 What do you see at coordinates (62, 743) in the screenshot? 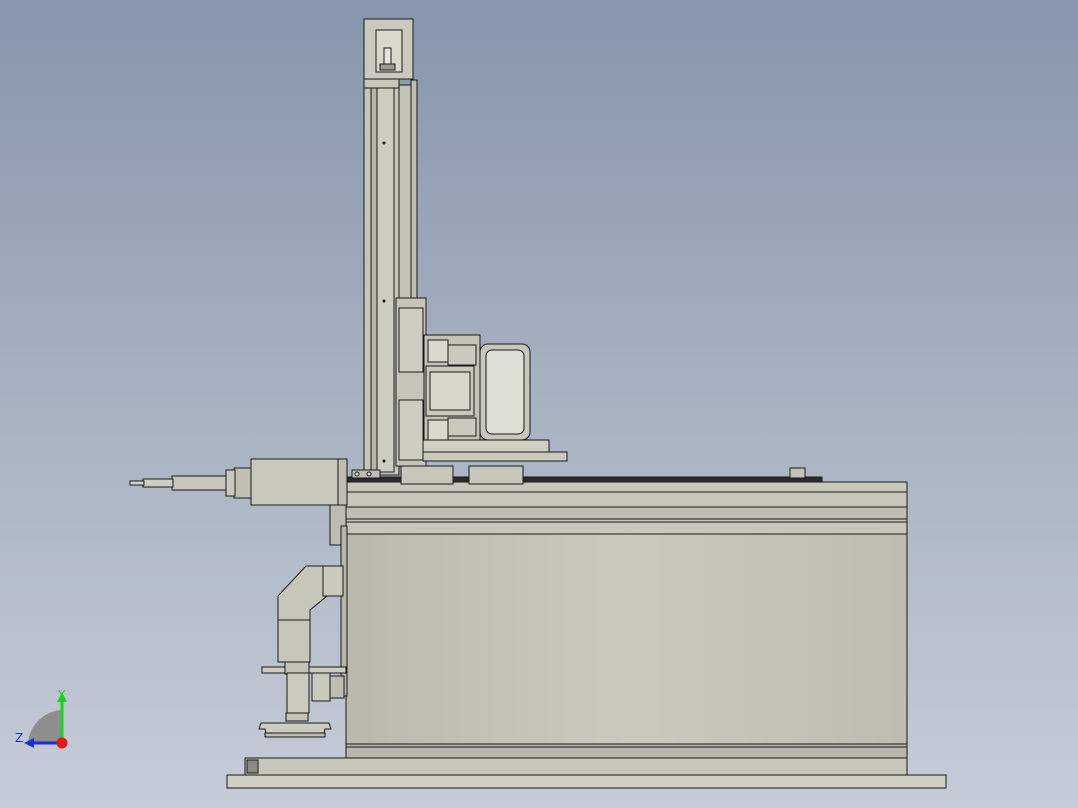
I see `triad-origin-icon` at bounding box center [62, 743].